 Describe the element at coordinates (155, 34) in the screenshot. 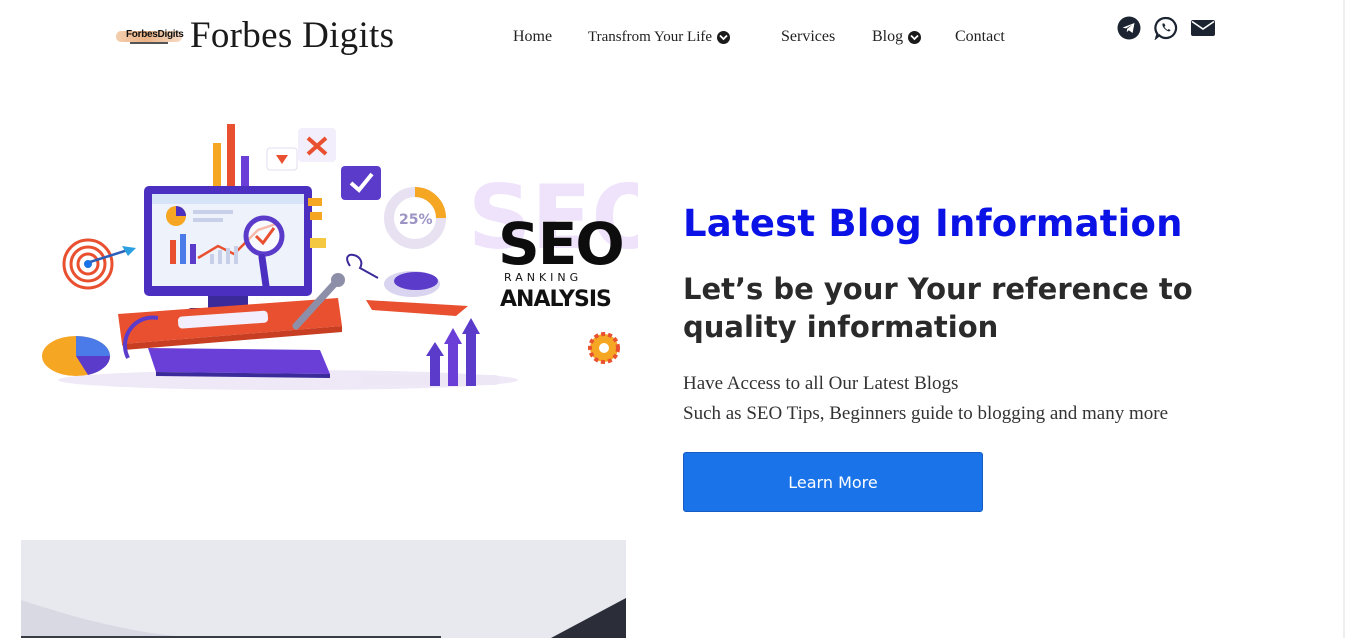

I see `logo-text: ForbesDigits` at that location.